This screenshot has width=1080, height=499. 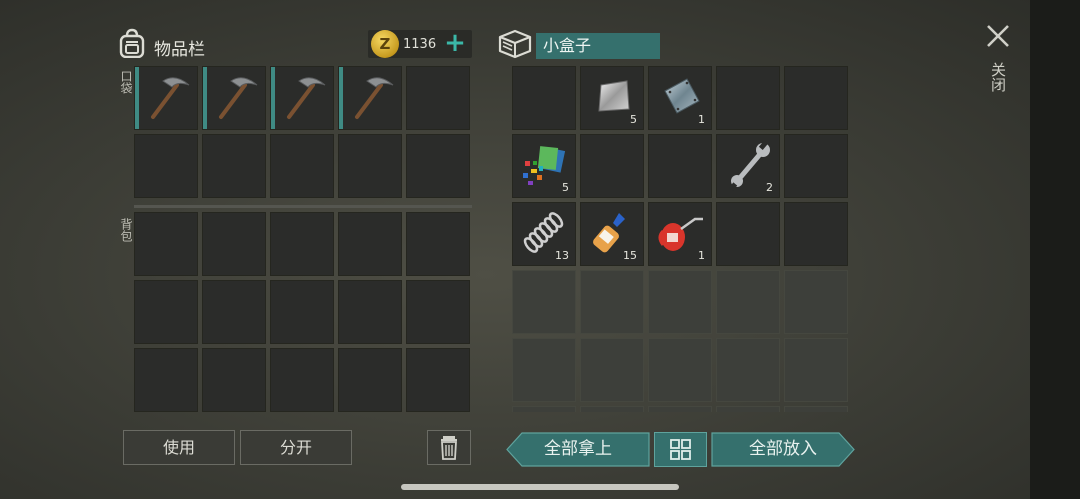 I want to click on pocket-label: 口袋, so click(x=126, y=82).